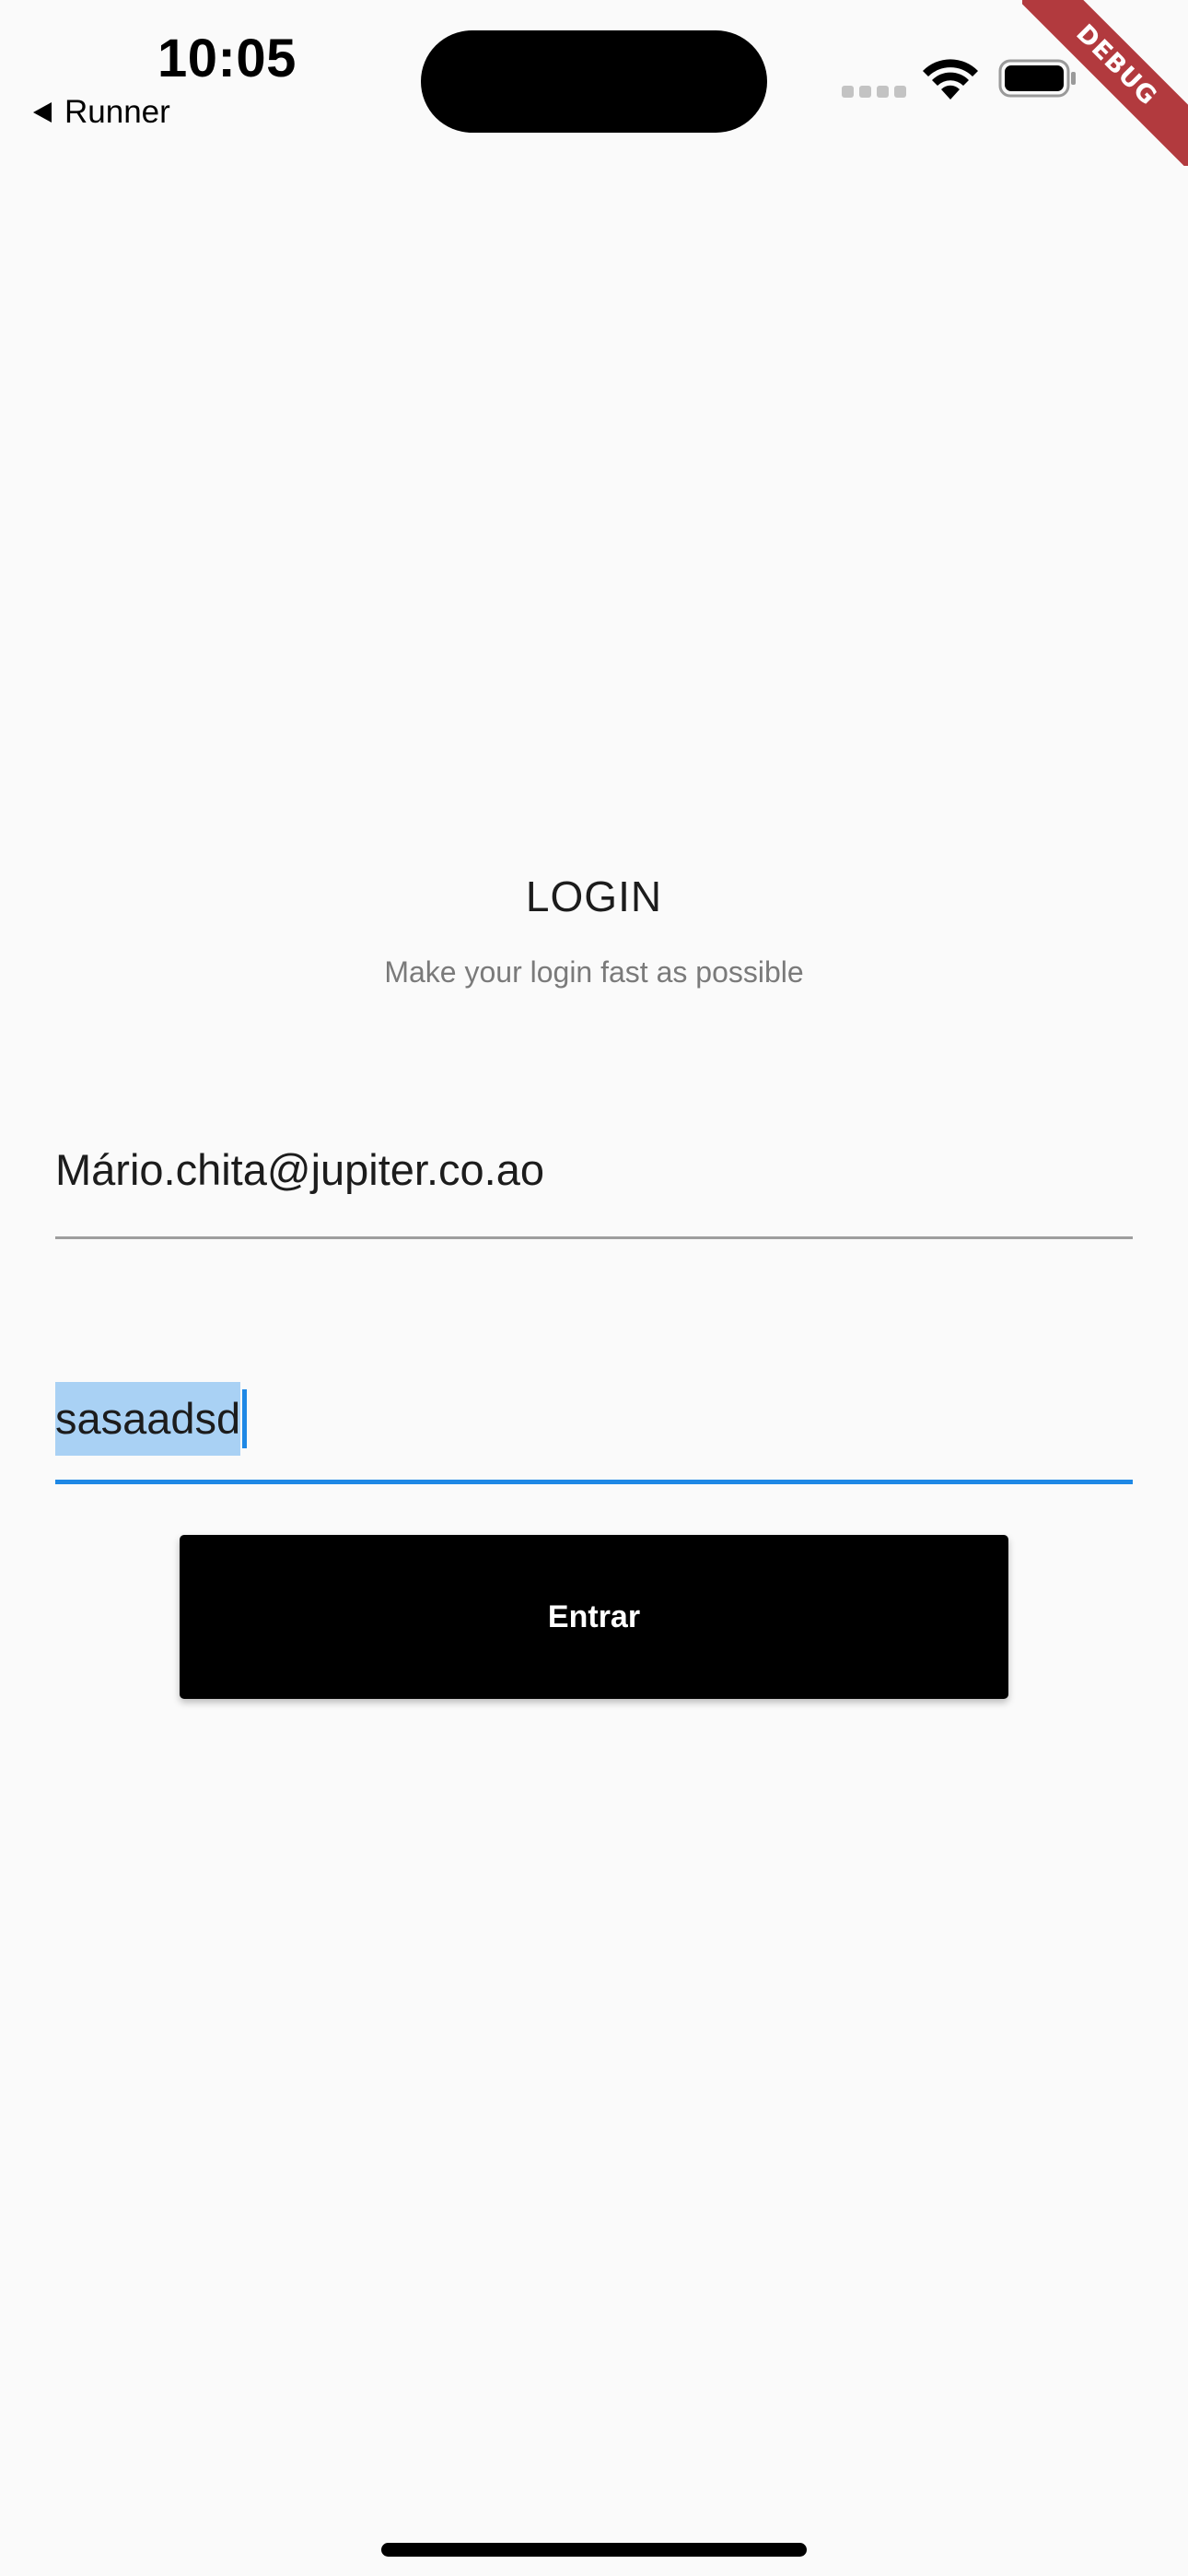  I want to click on text-caret, so click(245, 1418).